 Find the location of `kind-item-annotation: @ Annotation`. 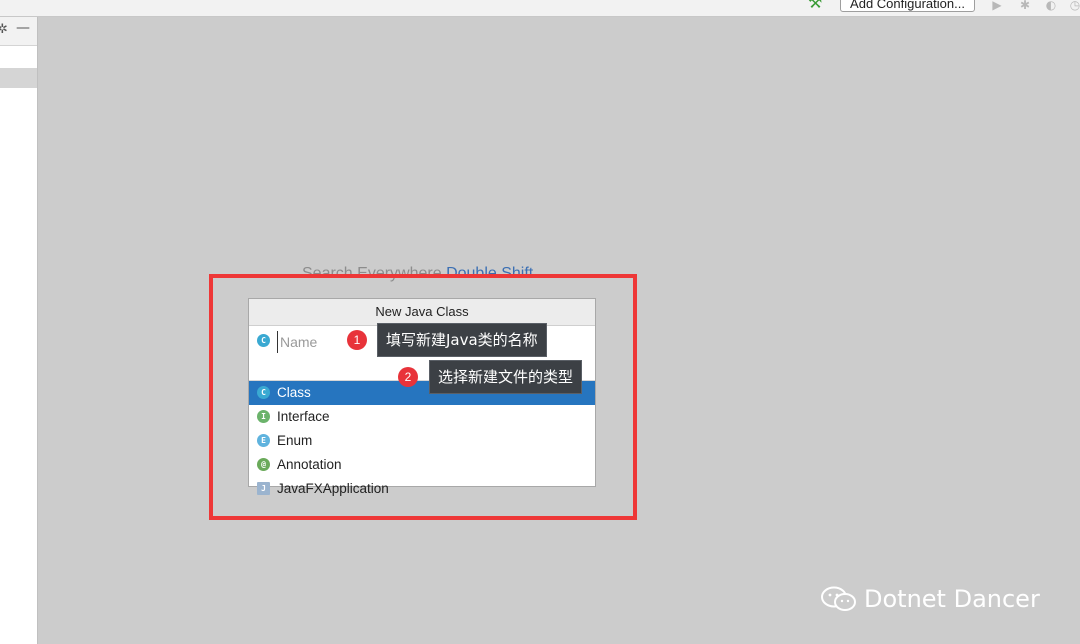

kind-item-annotation: @ Annotation is located at coordinates (422, 465).